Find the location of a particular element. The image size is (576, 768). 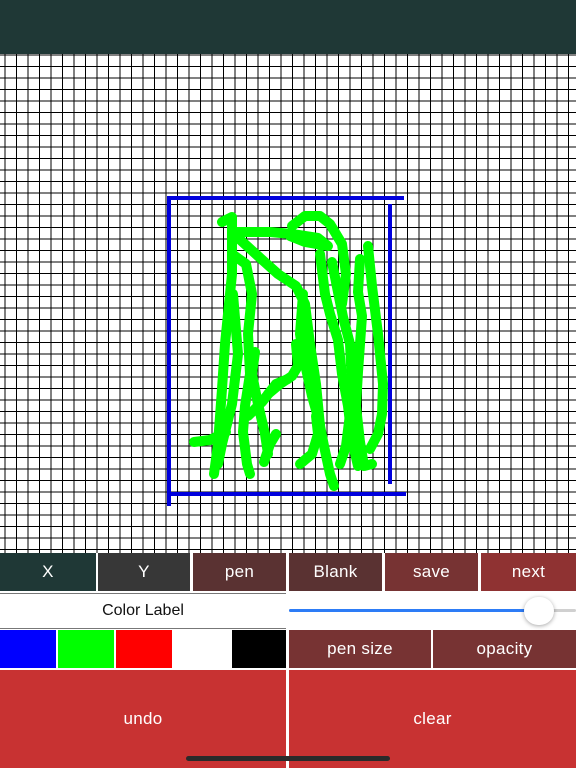

x-button: X is located at coordinates (48, 572).